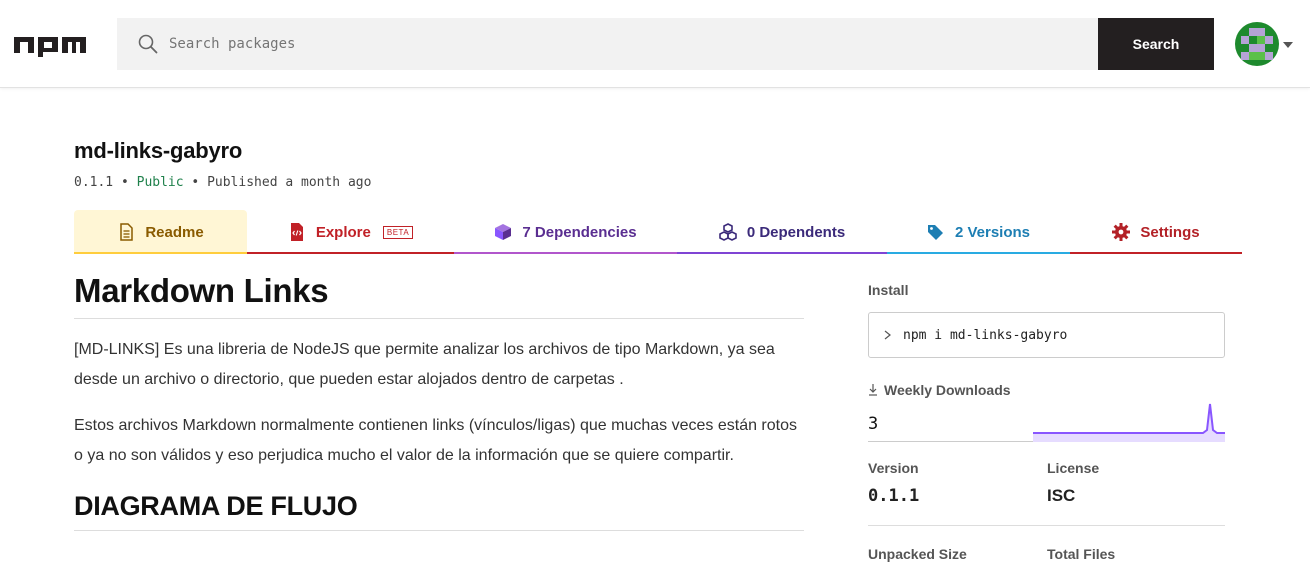  I want to click on search-bar, so click(607, 44).